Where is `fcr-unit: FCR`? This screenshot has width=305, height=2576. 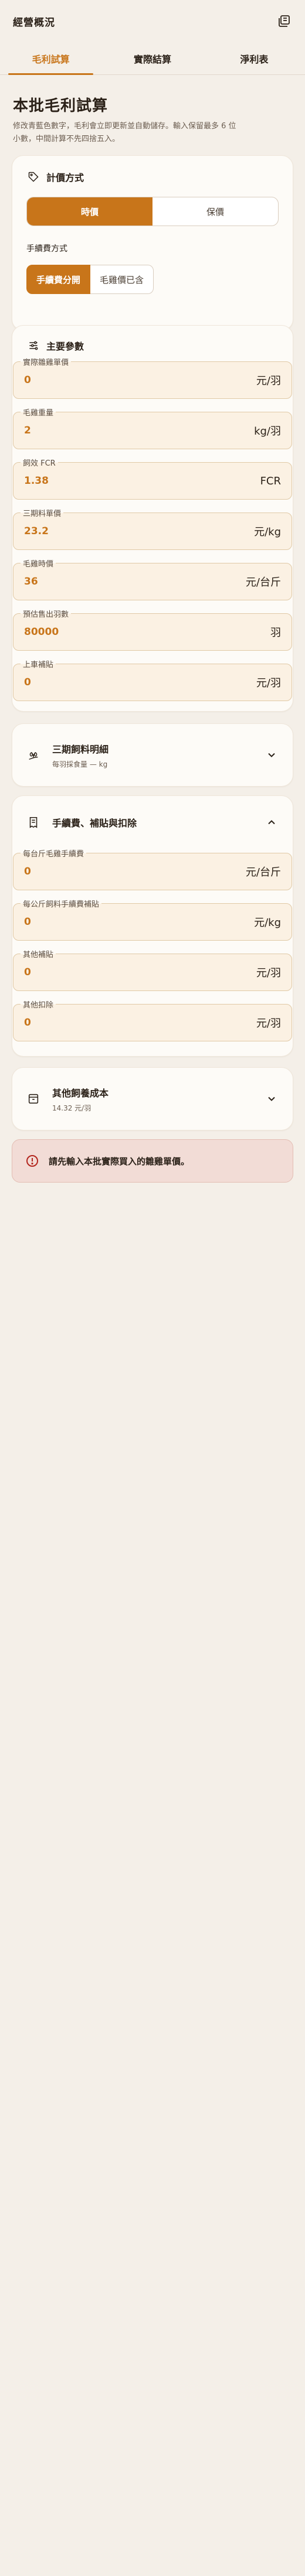
fcr-unit: FCR is located at coordinates (270, 480).